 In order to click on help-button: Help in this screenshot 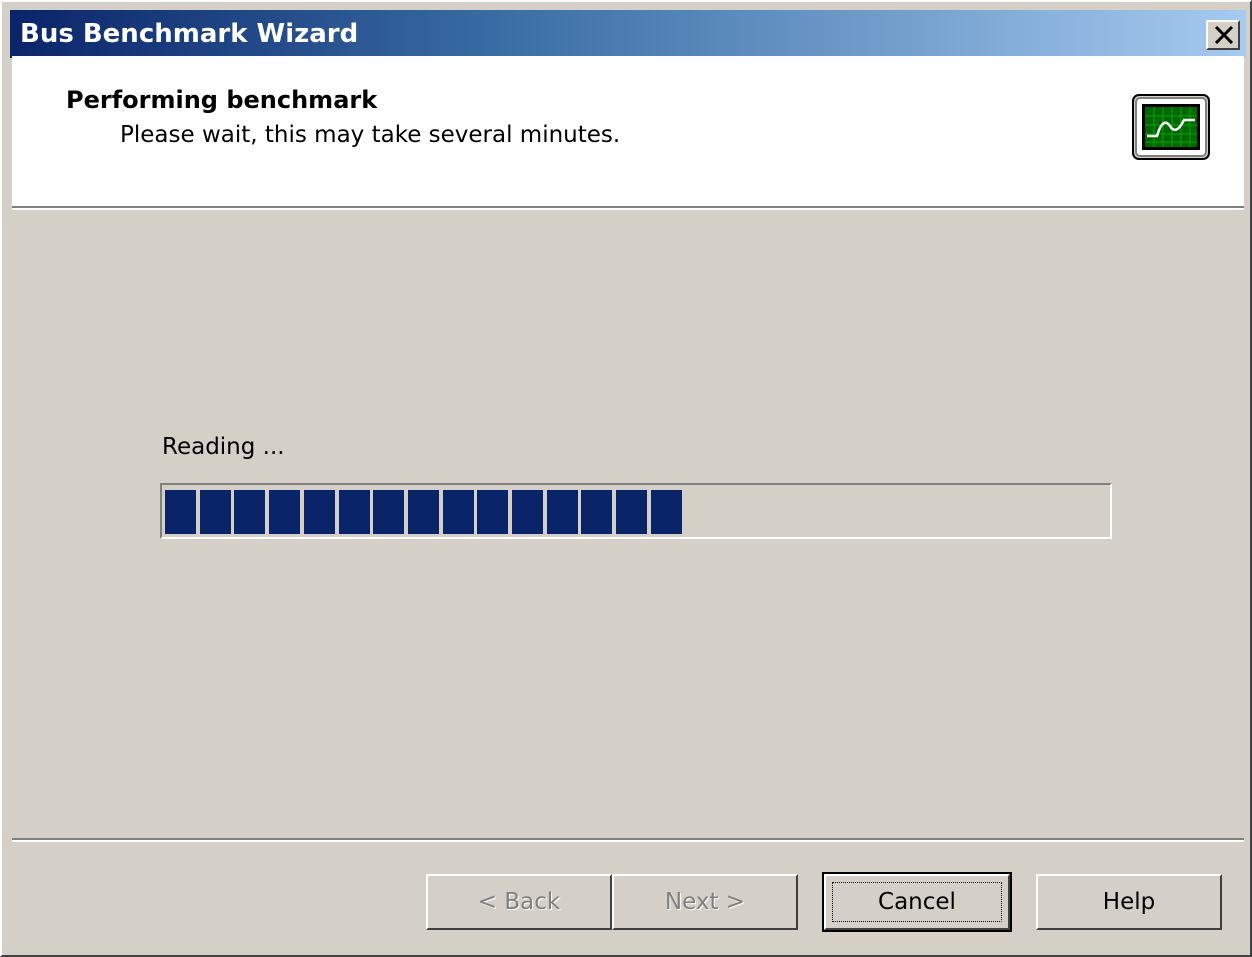, I will do `click(1129, 902)`.